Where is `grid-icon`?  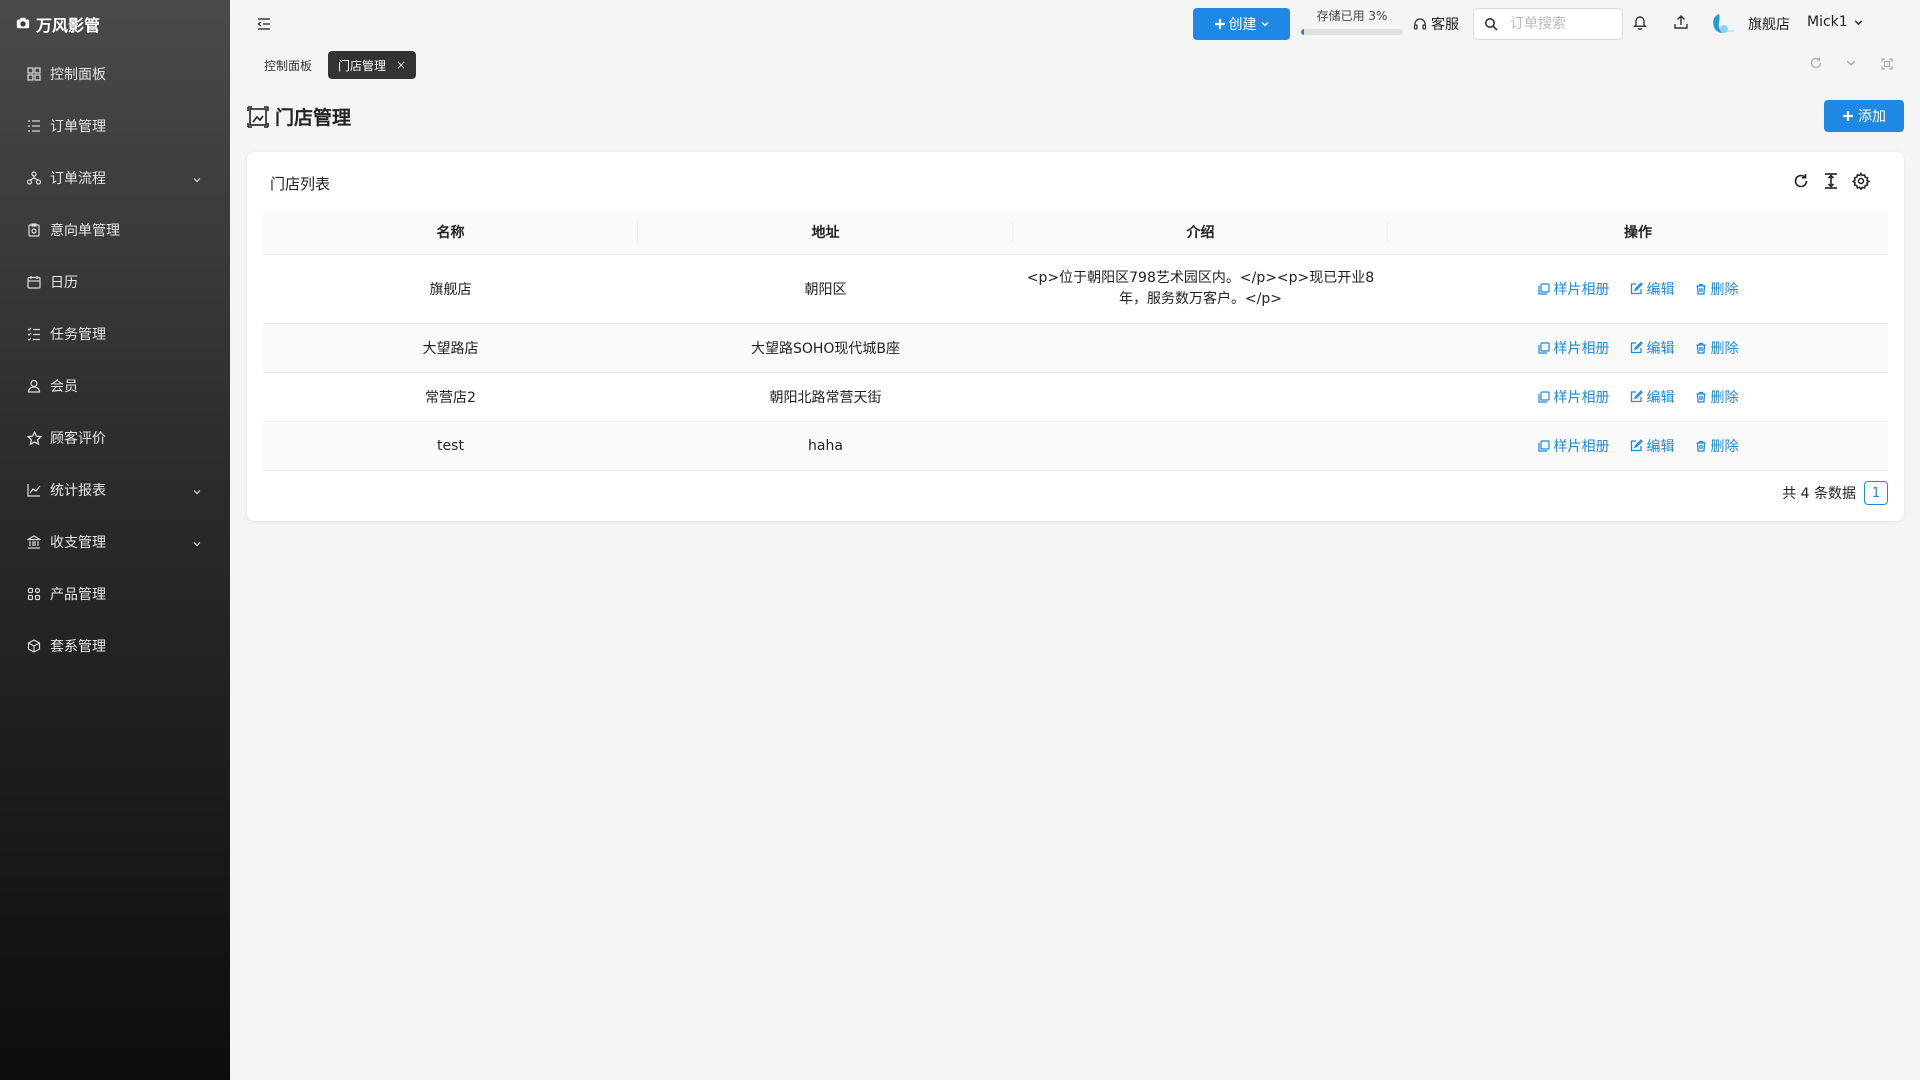 grid-icon is located at coordinates (34, 74).